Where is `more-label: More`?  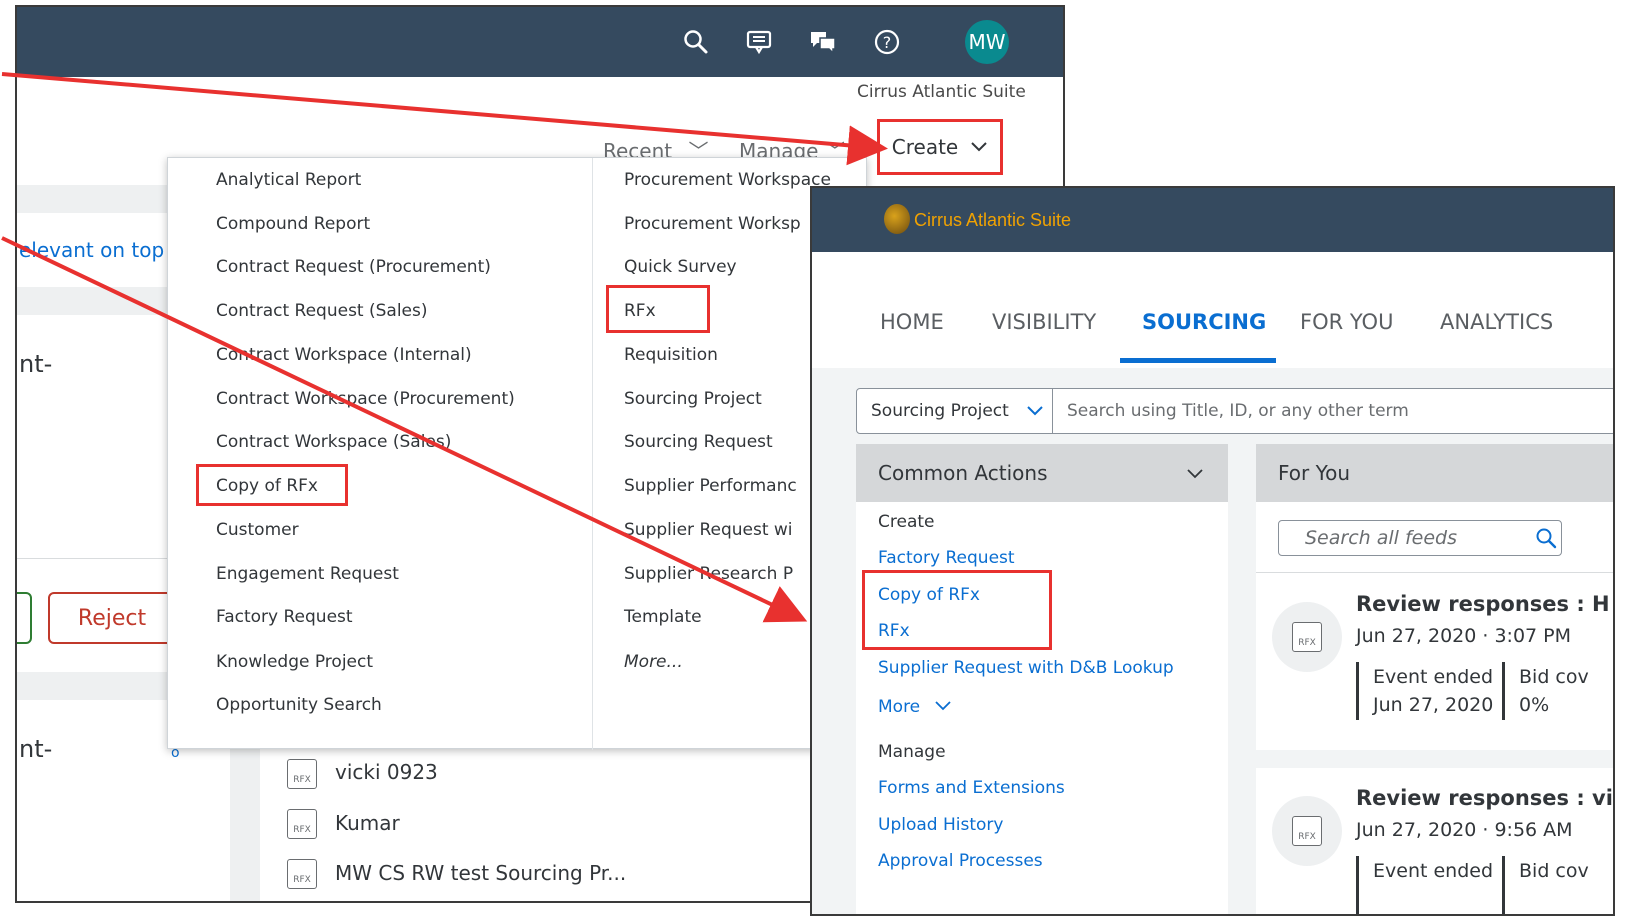
more-label: More is located at coordinates (899, 707).